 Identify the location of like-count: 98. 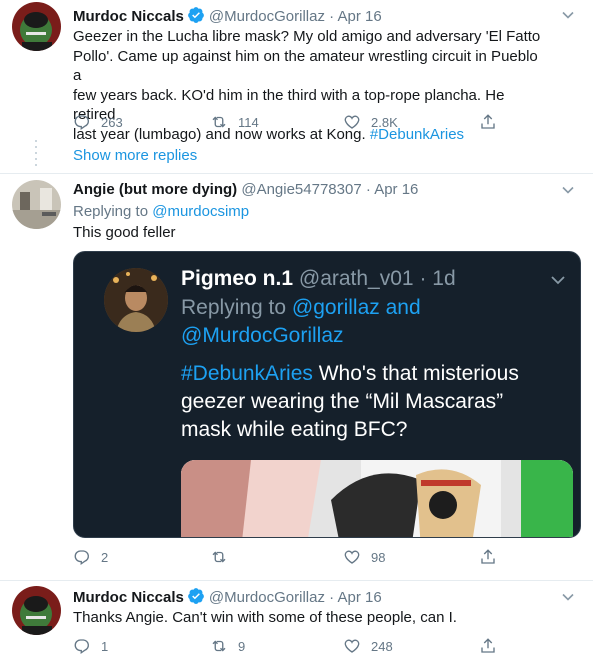
(378, 557).